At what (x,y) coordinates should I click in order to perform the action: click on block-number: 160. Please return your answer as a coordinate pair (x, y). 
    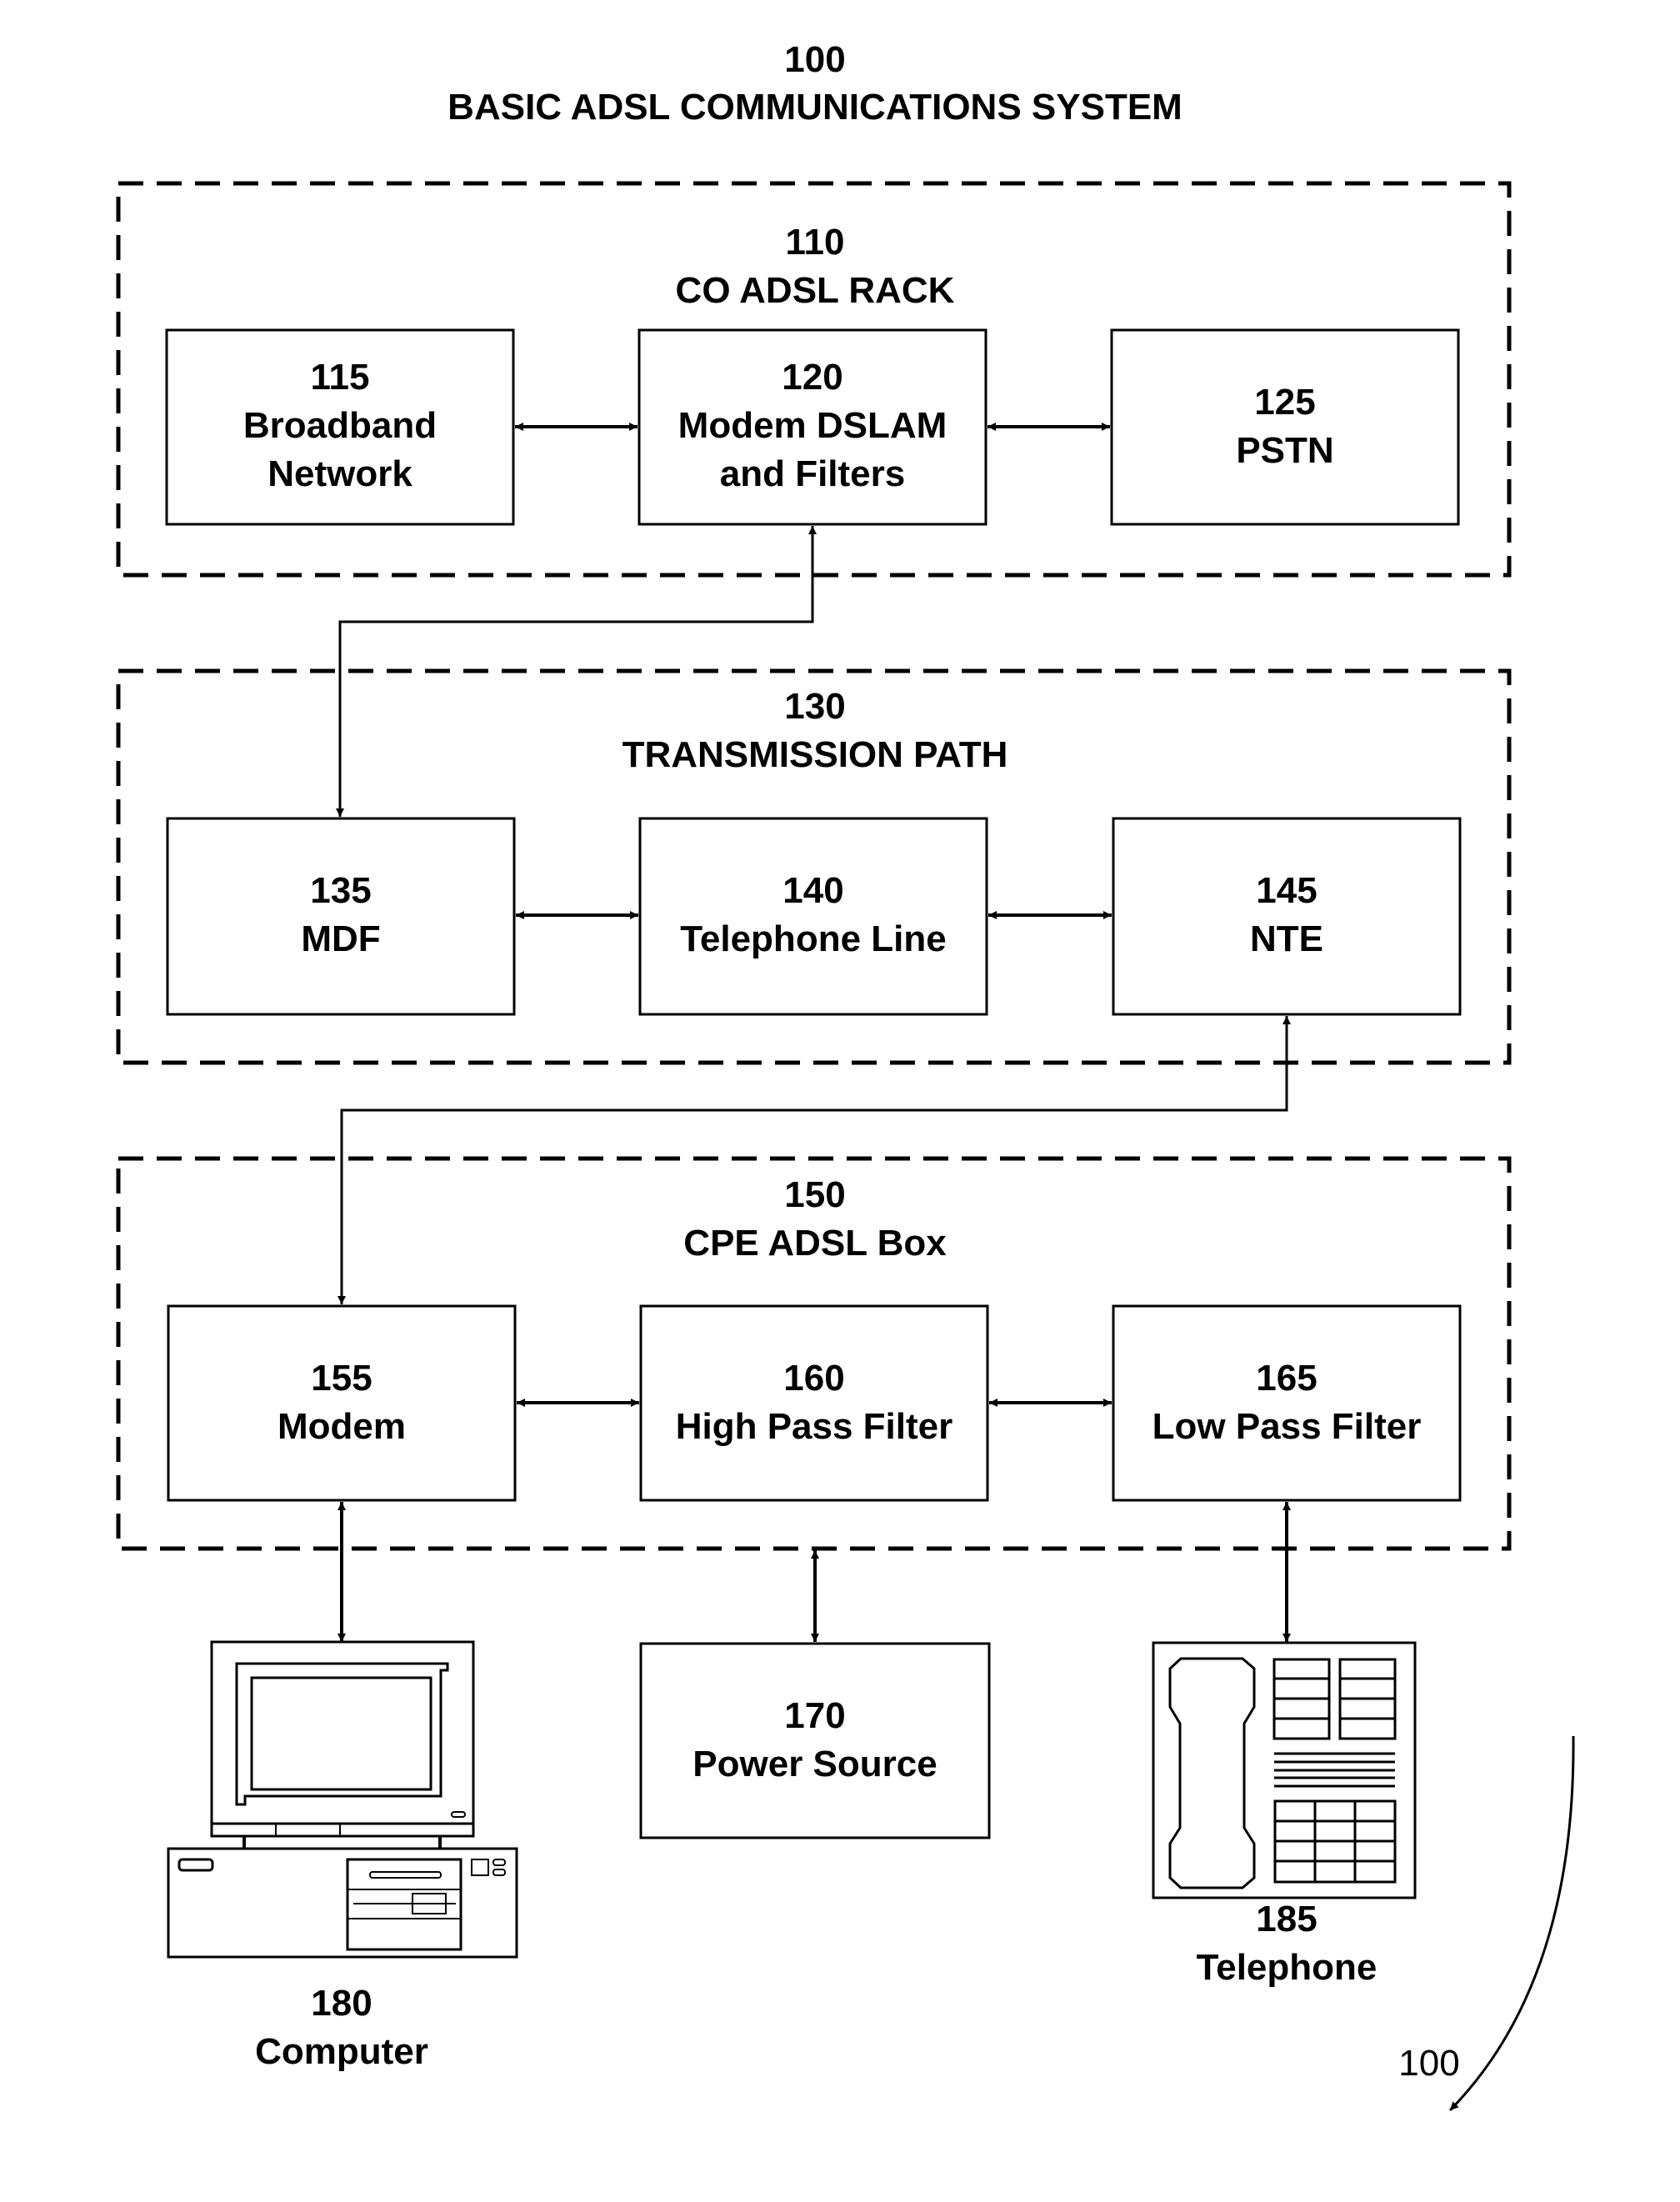
    Looking at the image, I should click on (813, 1378).